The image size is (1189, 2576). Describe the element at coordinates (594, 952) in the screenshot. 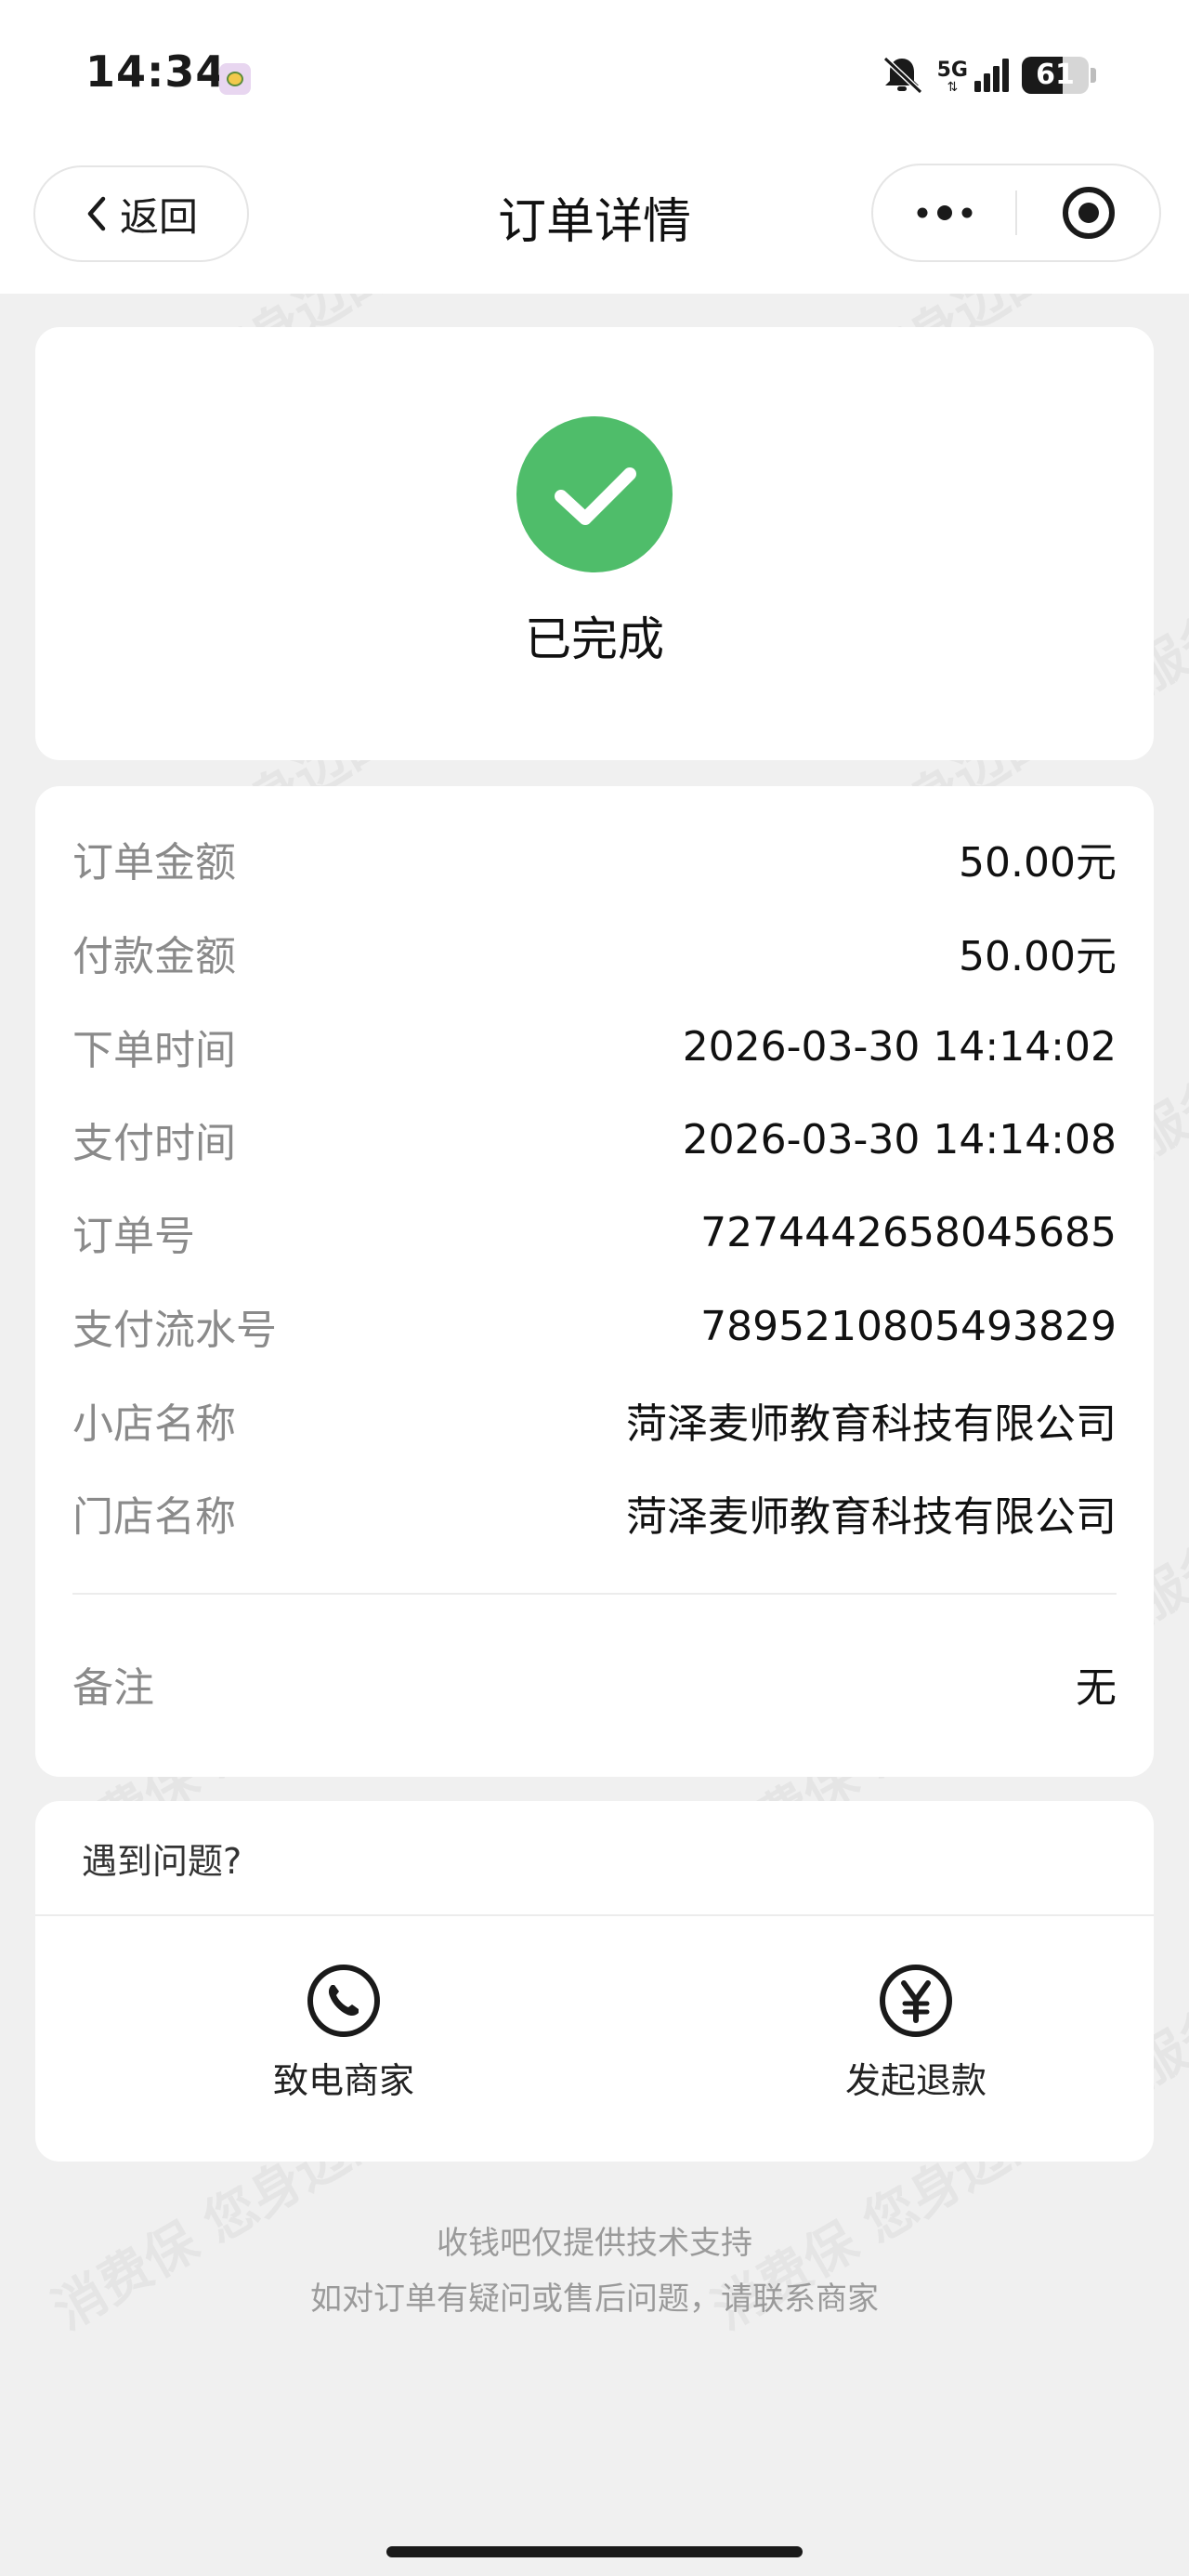

I see `detail-row: 付款金额 50.00元` at that location.